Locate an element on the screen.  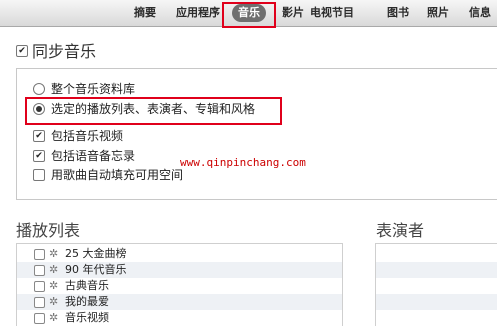
tab-tv-shows: 电视节目 is located at coordinates (332, 13).